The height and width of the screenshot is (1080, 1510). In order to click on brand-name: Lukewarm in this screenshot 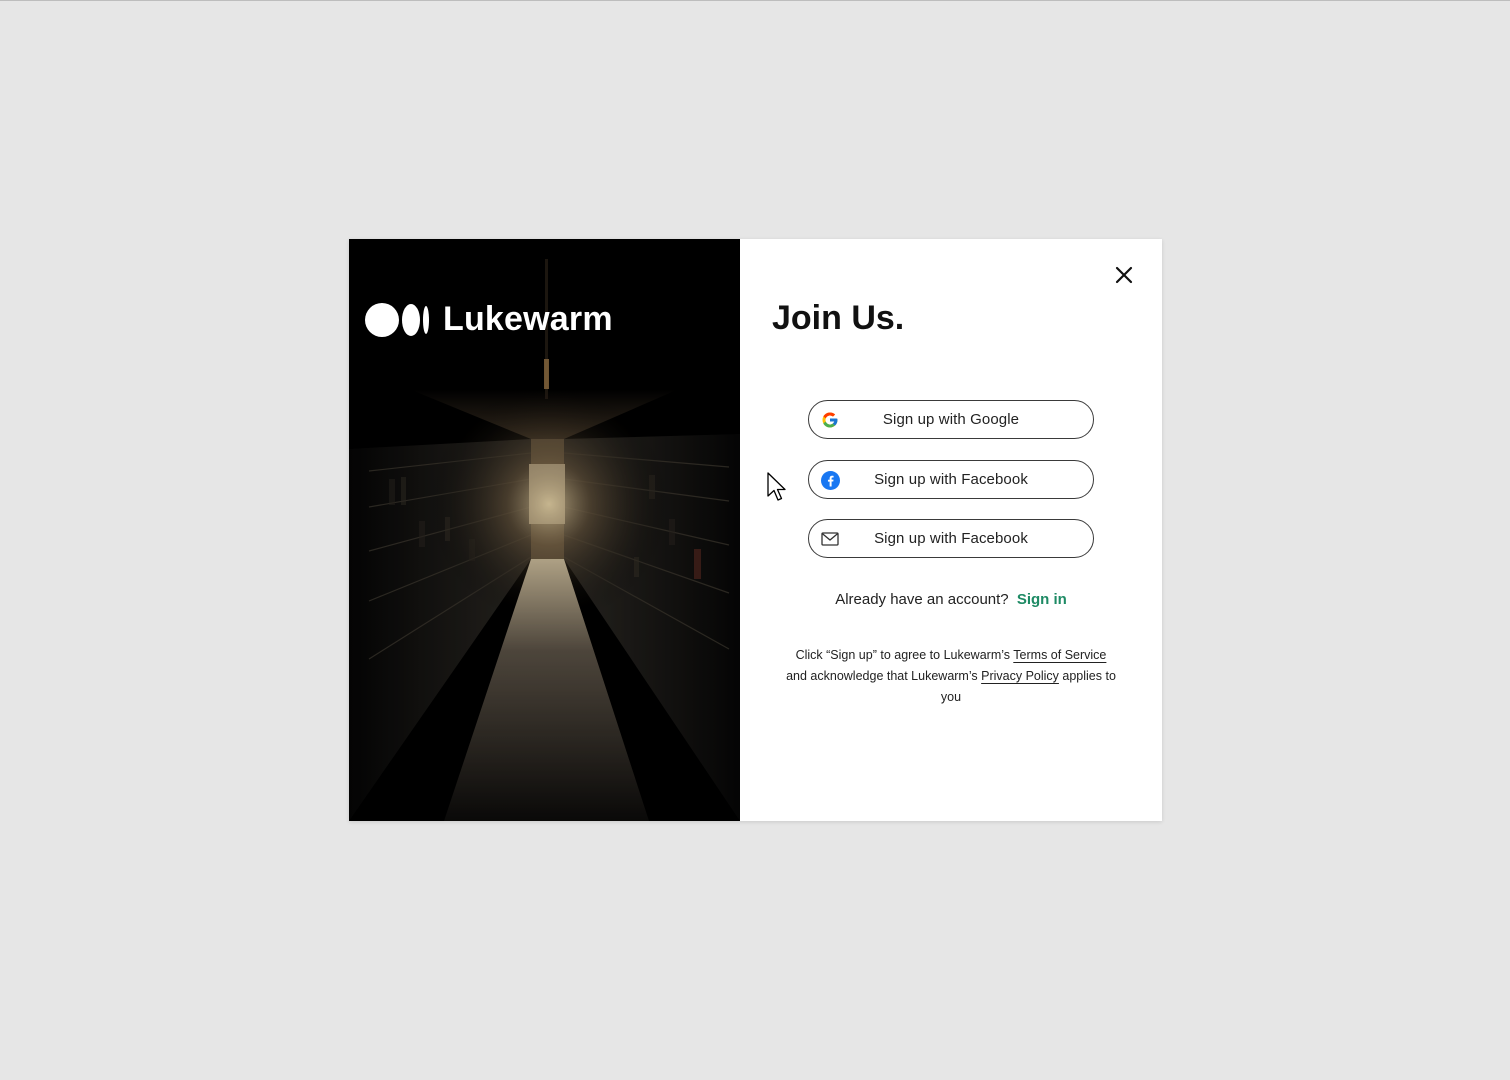, I will do `click(528, 319)`.